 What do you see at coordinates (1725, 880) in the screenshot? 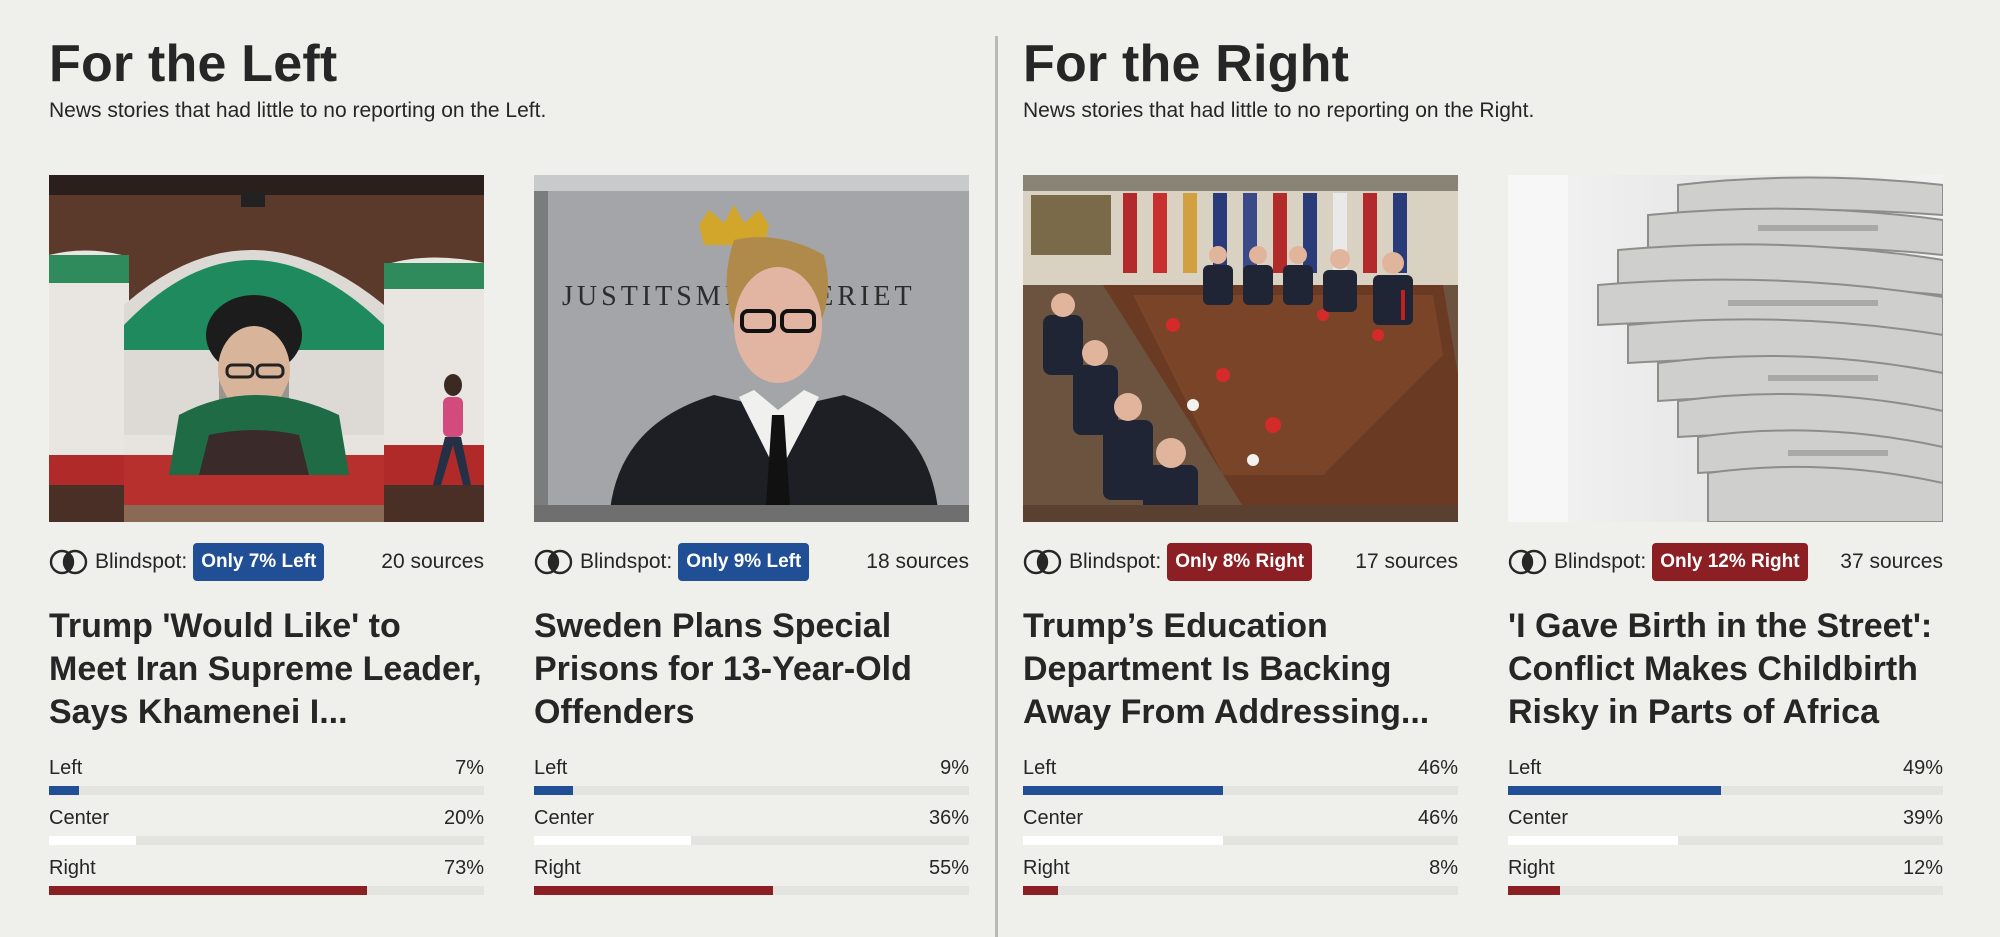
I see `bias-row-right: Right 12%` at bounding box center [1725, 880].